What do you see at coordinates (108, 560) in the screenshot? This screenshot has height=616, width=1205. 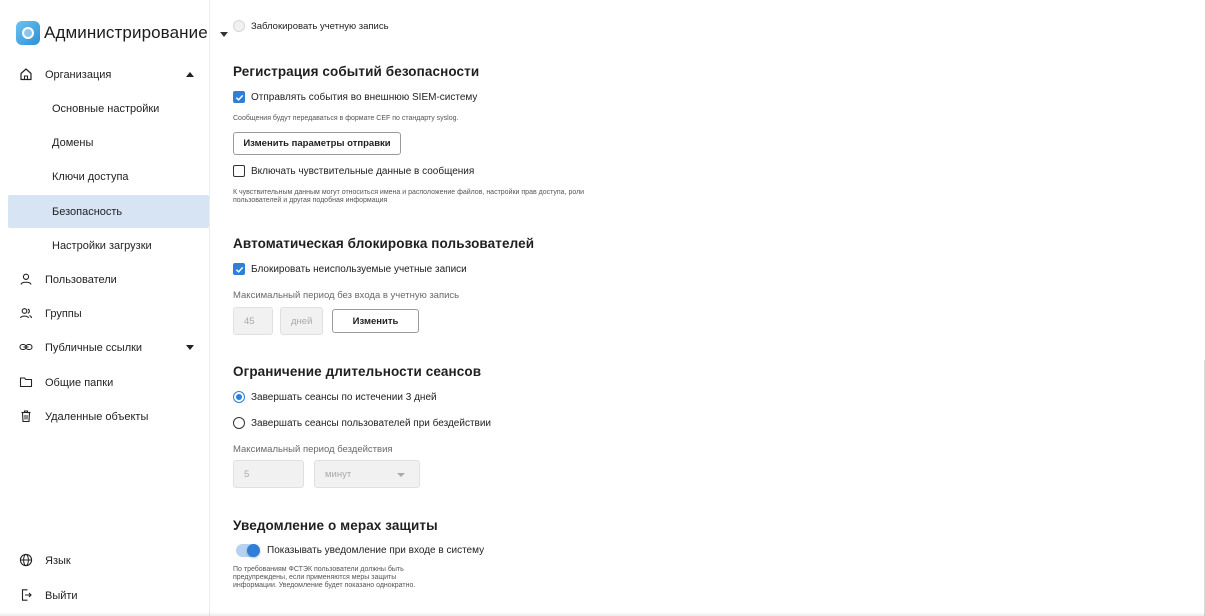 I see `sidebar-item-language: Язык` at bounding box center [108, 560].